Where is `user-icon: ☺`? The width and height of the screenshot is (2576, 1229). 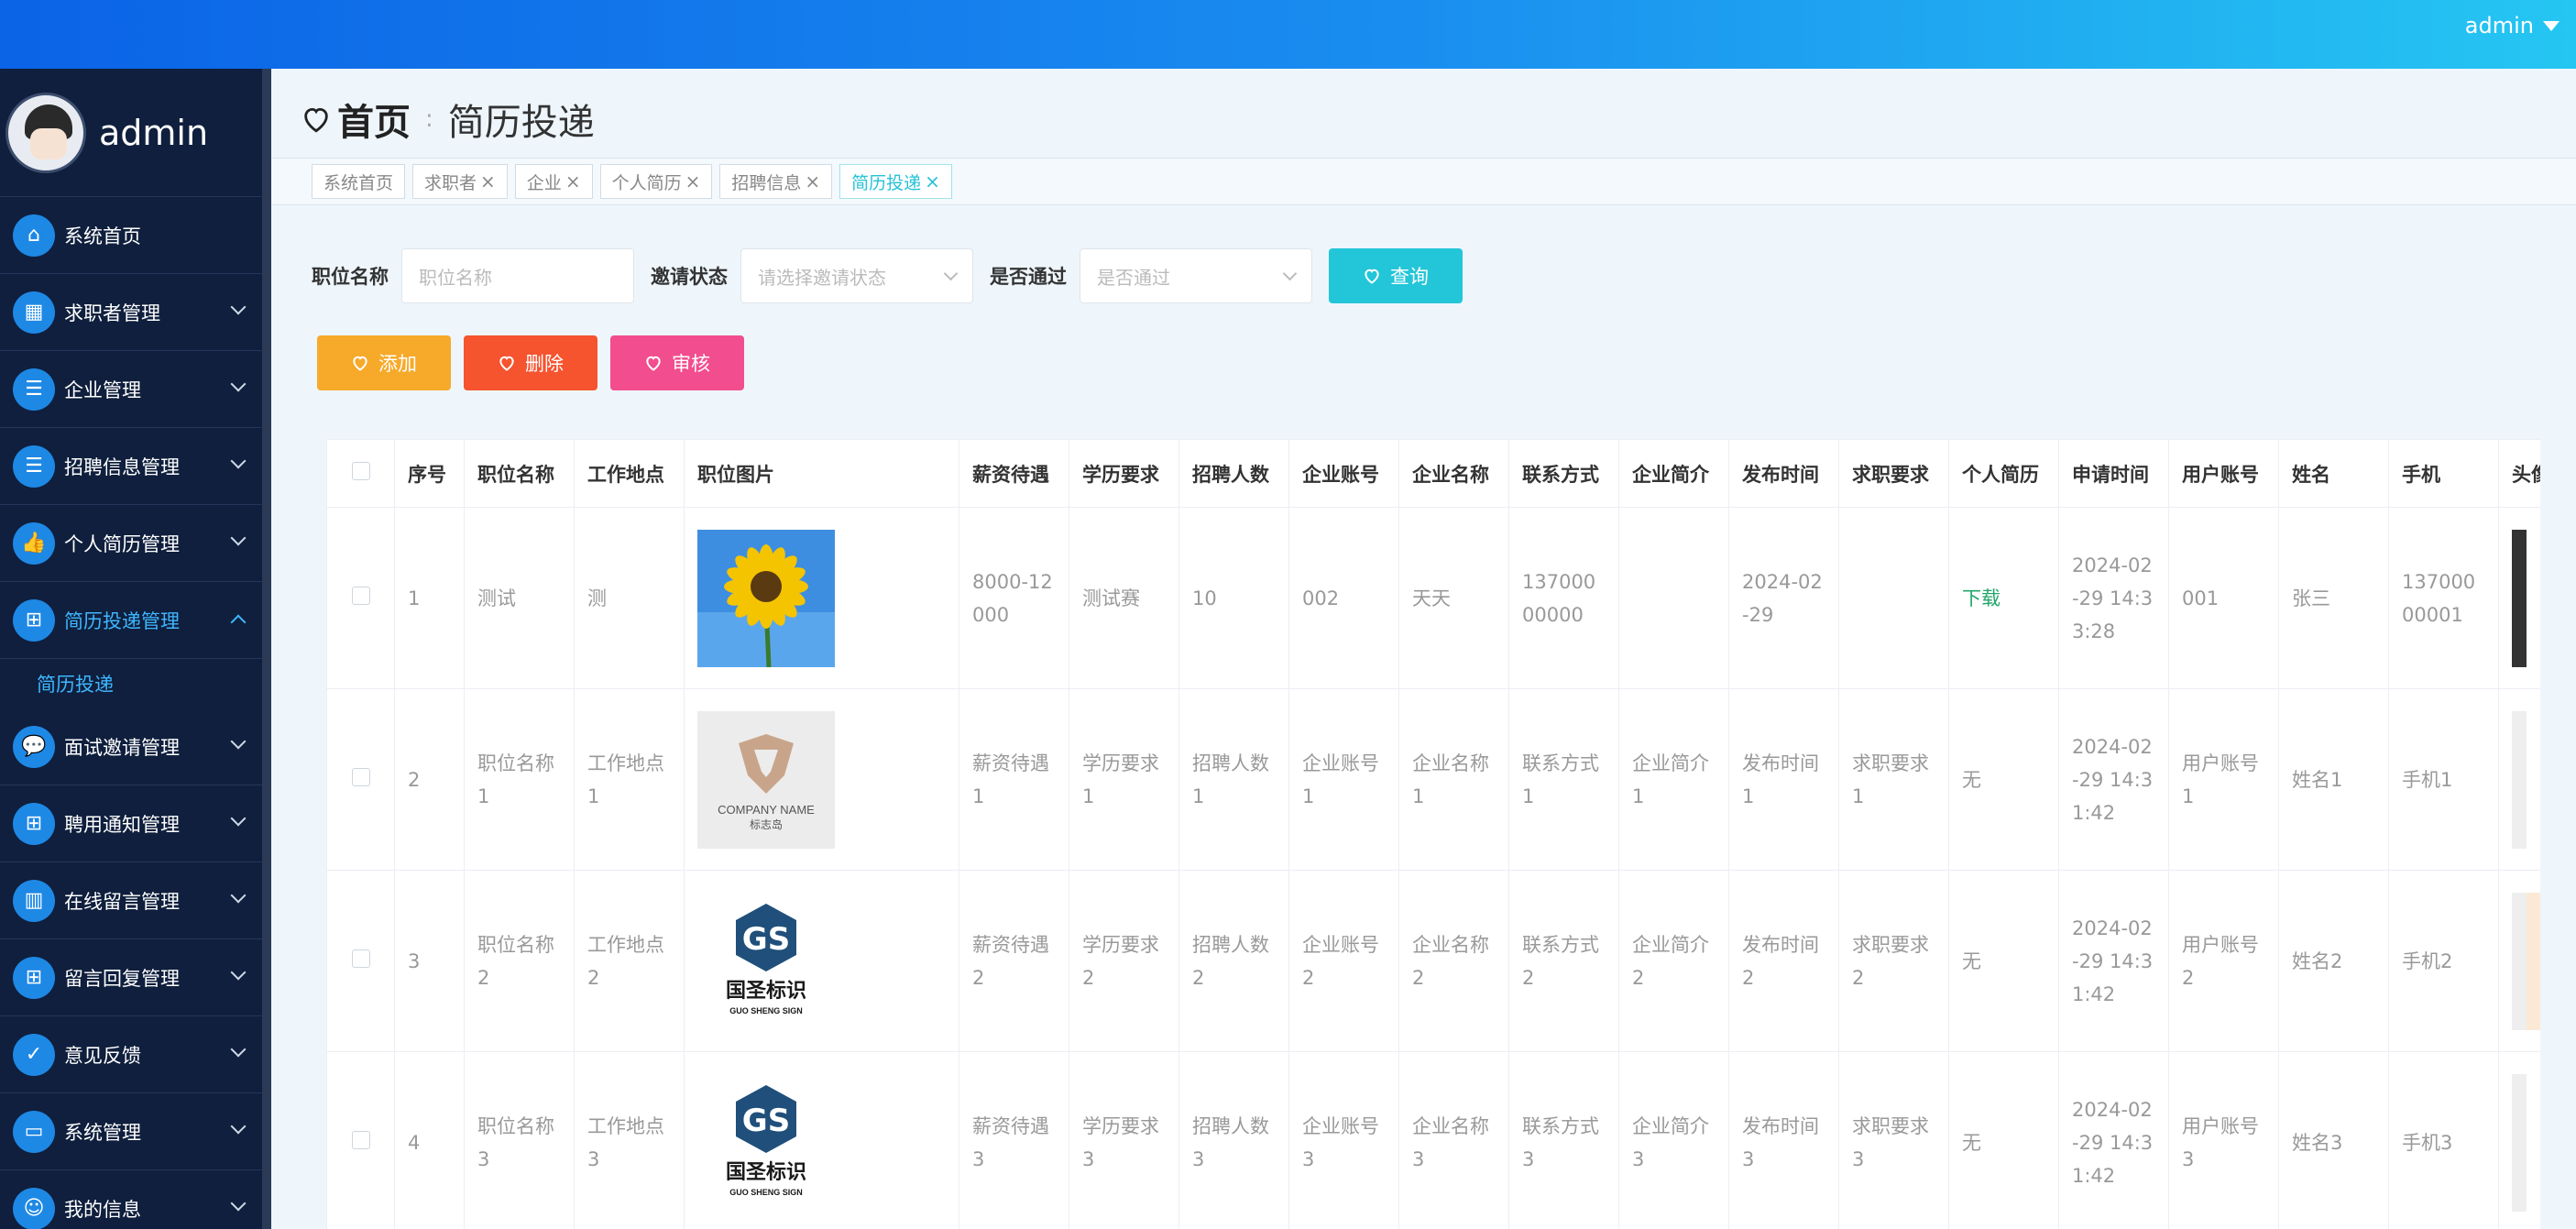
user-icon: ☺ is located at coordinates (34, 1208).